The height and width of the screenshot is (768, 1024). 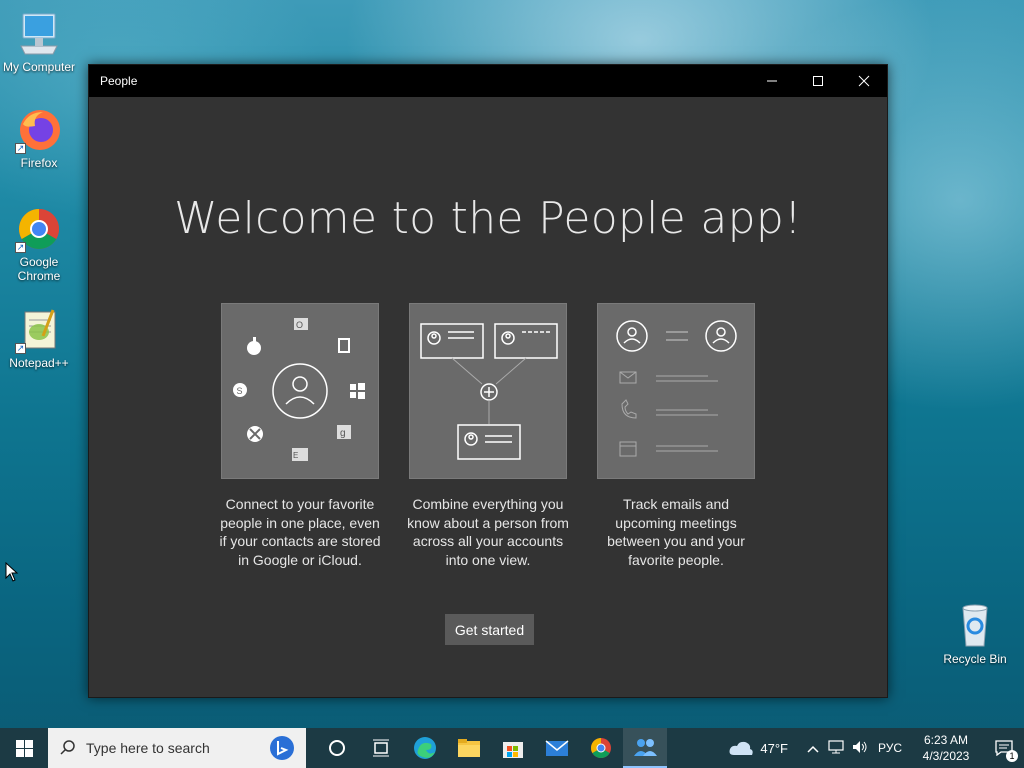 What do you see at coordinates (975, 626) in the screenshot?
I see `recycle-bin-icon` at bounding box center [975, 626].